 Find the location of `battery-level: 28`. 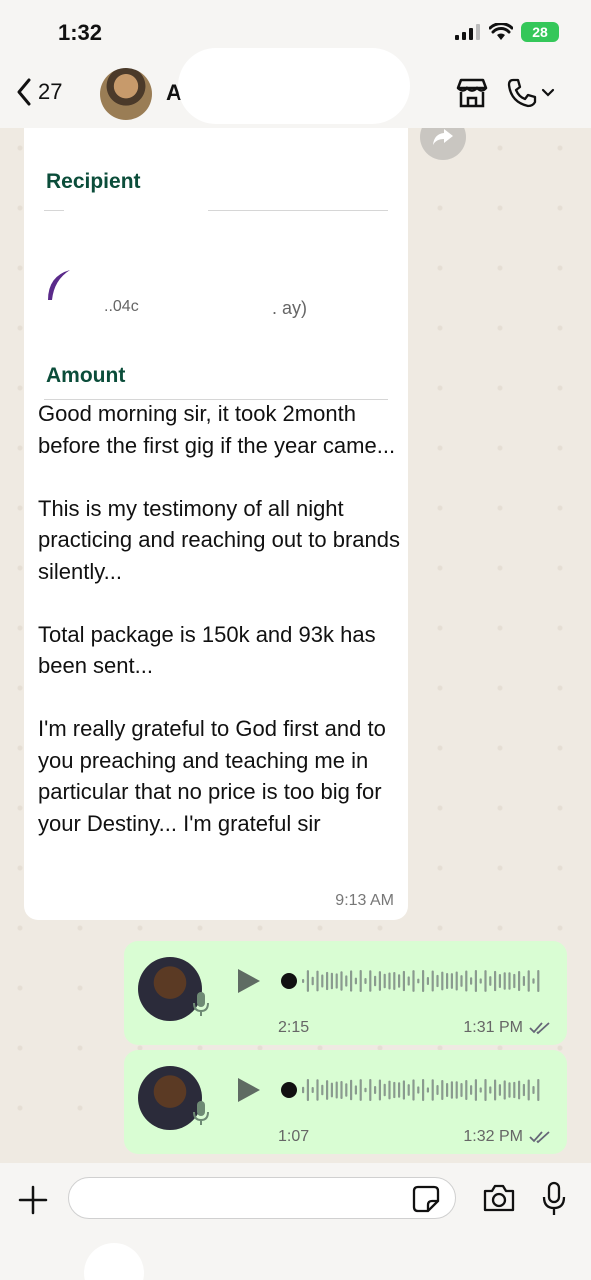

battery-level: 28 is located at coordinates (540, 32).